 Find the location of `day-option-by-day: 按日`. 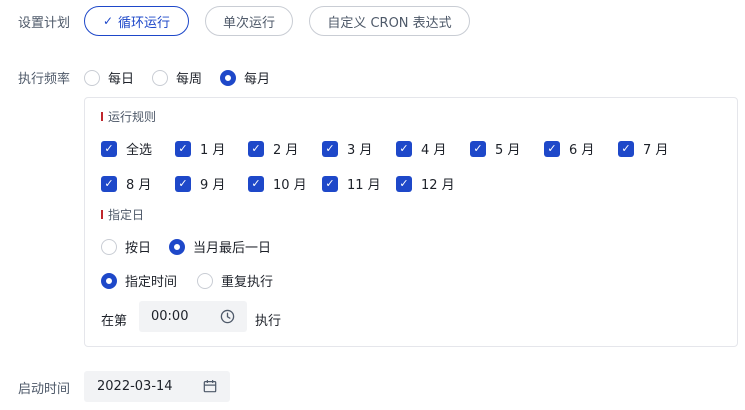

day-option-by-day: 按日 is located at coordinates (126, 246).